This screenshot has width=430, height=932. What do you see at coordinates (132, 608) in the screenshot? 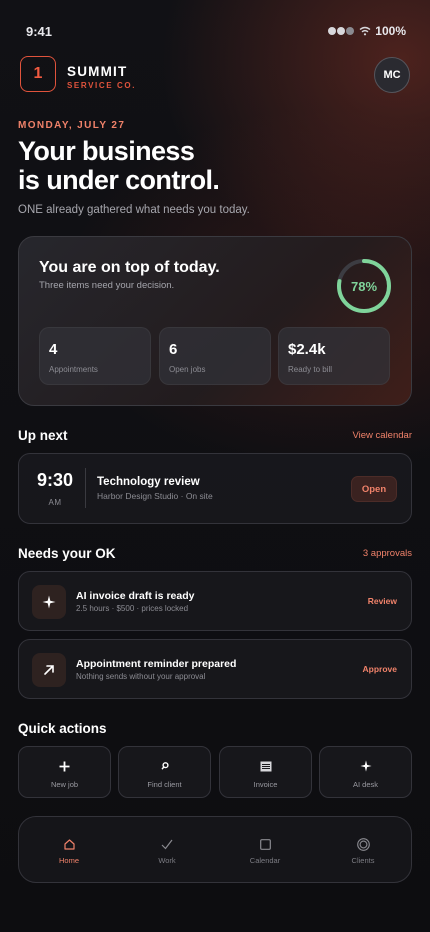
I see `approval-subtitle: 2.5 hours · $500 · prices locked` at bounding box center [132, 608].